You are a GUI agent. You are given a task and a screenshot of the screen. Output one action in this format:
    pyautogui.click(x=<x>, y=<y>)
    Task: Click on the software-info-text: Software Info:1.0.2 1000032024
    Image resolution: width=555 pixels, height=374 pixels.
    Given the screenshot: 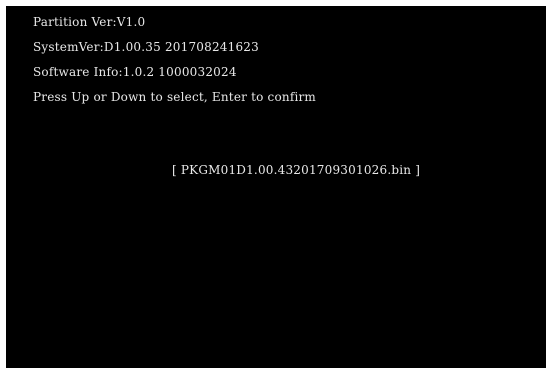 What is the action you would take?
    pyautogui.click(x=135, y=72)
    